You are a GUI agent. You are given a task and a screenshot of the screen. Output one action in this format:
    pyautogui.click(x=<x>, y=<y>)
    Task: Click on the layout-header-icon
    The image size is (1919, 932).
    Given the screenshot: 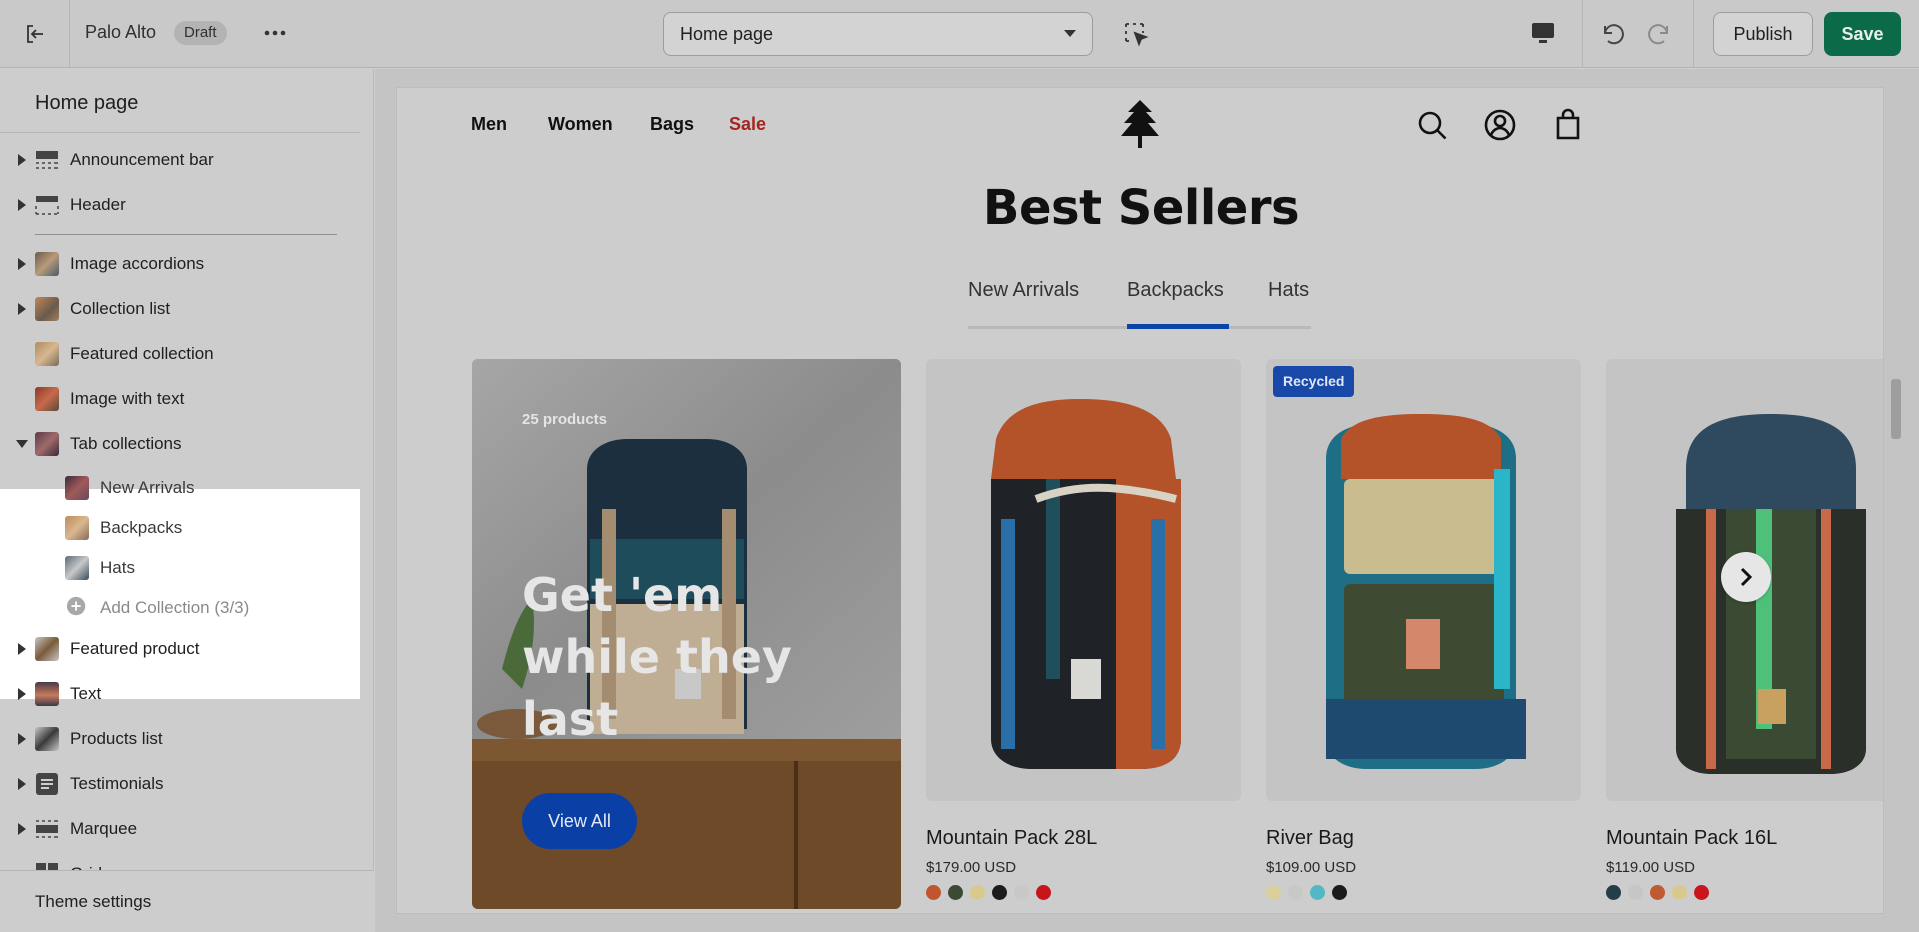 What is the action you would take?
    pyautogui.click(x=47, y=205)
    